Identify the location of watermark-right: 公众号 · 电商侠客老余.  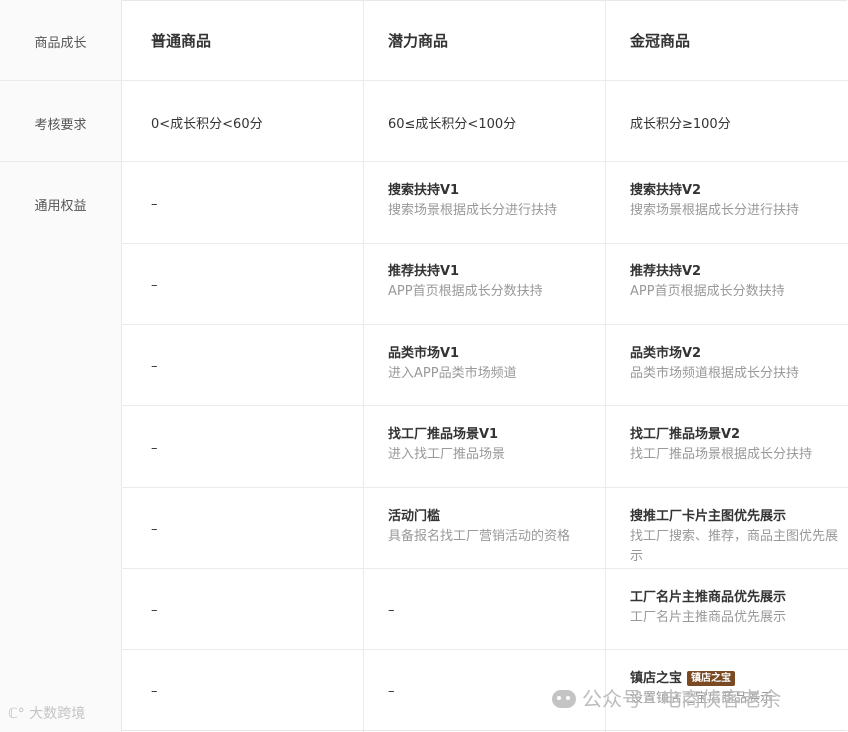
(666, 697).